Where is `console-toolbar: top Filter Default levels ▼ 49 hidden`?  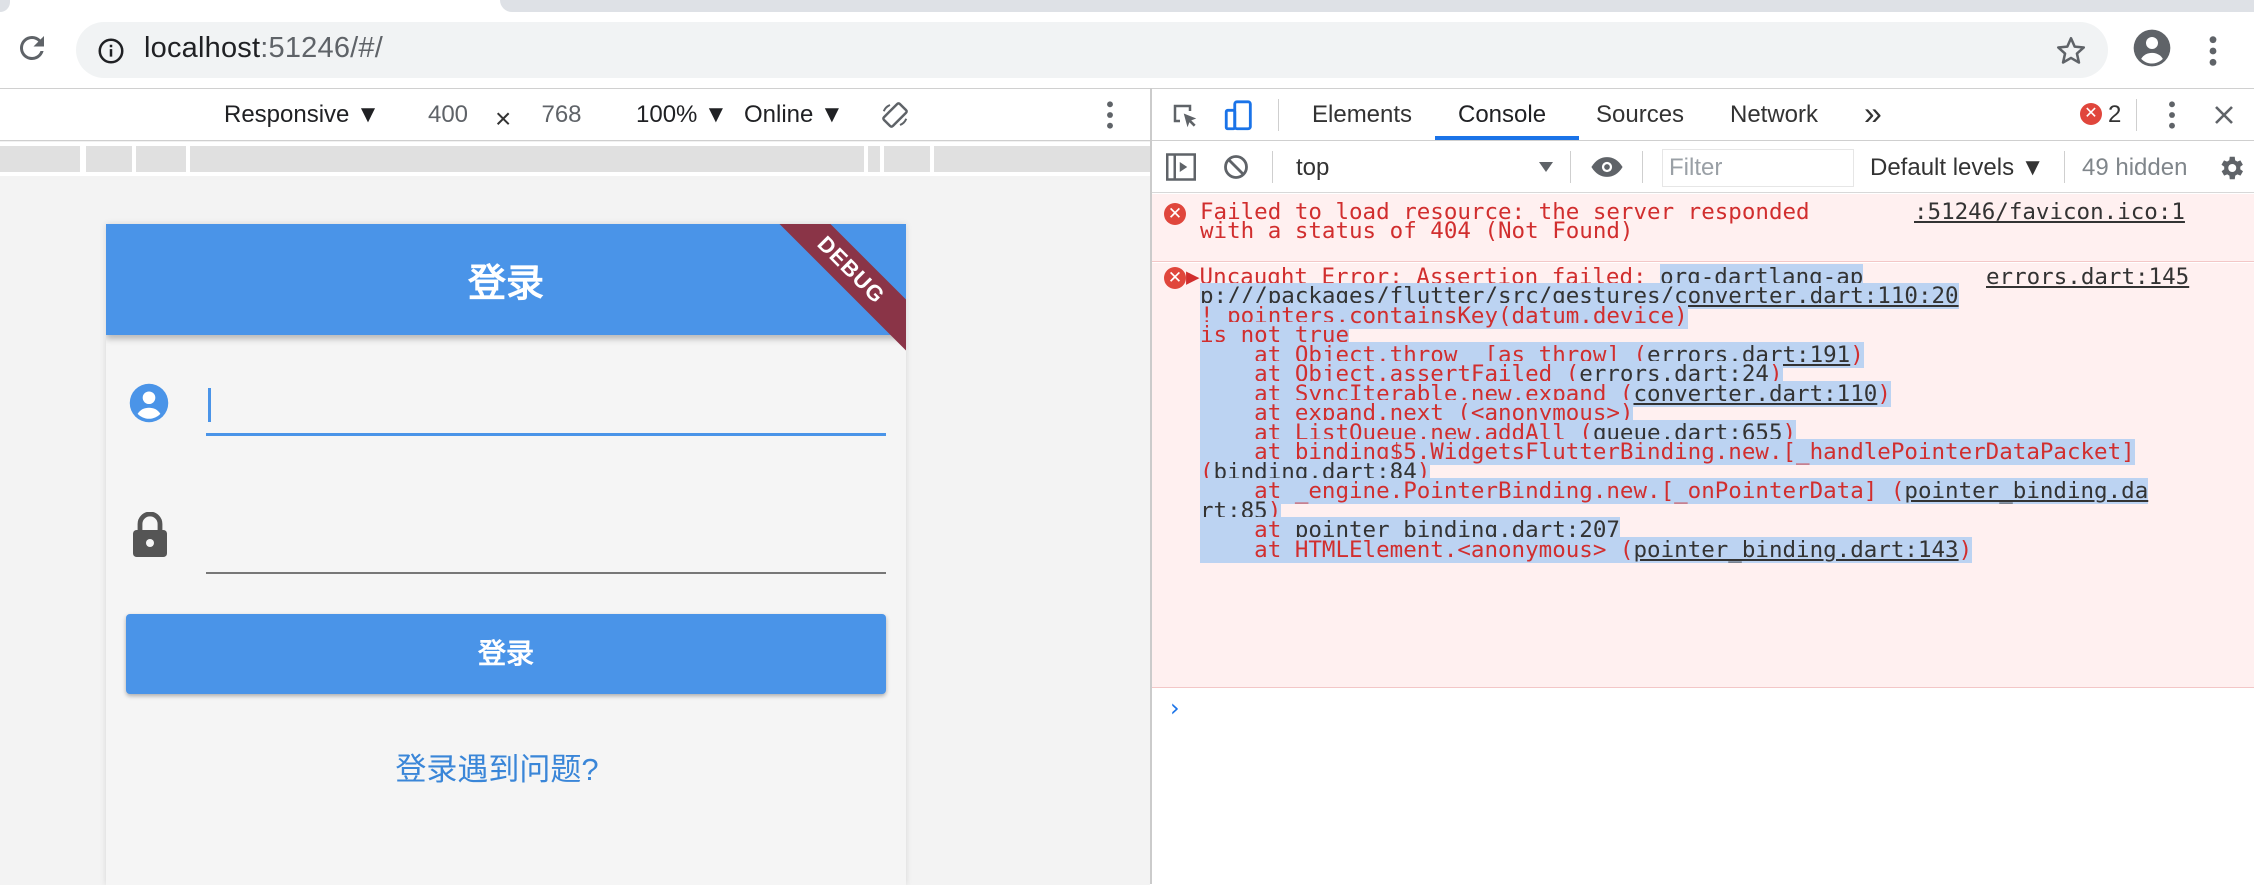
console-toolbar: top Filter Default levels ▼ 49 hidden is located at coordinates (1703, 167).